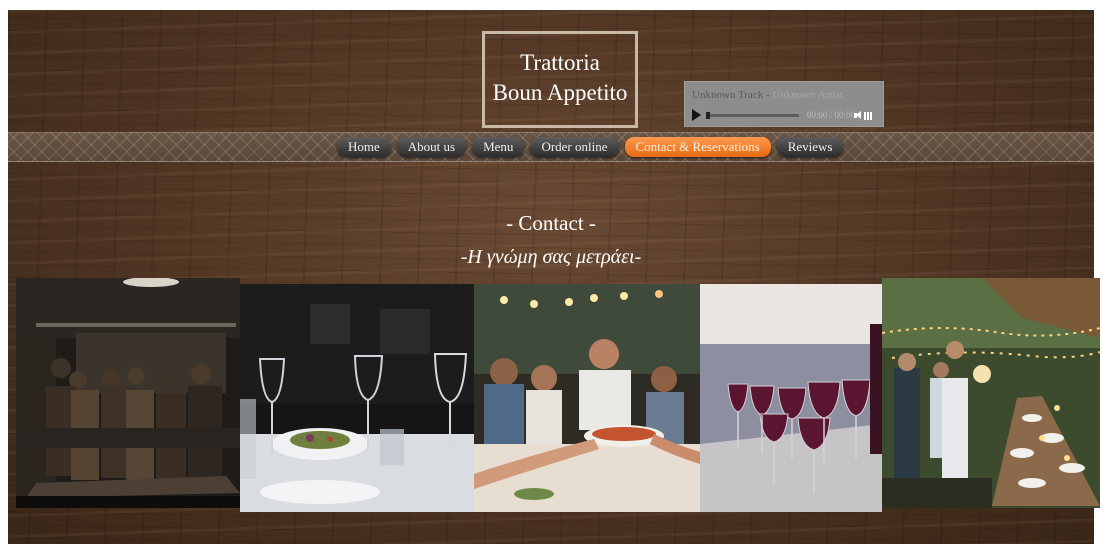  What do you see at coordinates (574, 147) in the screenshot?
I see `nav-order-online: Order online` at bounding box center [574, 147].